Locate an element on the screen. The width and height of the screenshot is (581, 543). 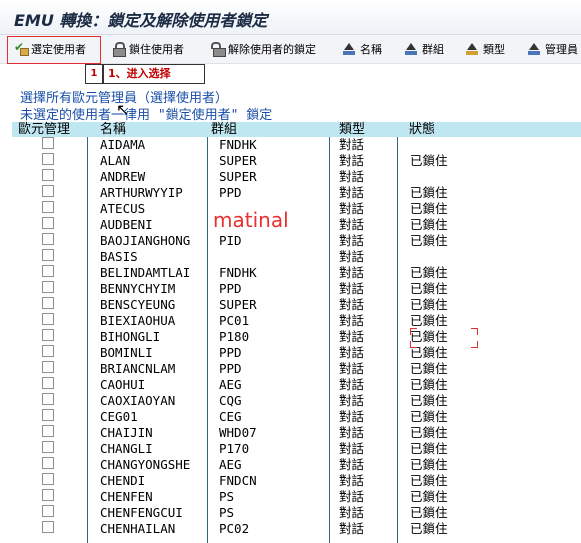
header-status: 狀態 is located at coordinates (422, 129).